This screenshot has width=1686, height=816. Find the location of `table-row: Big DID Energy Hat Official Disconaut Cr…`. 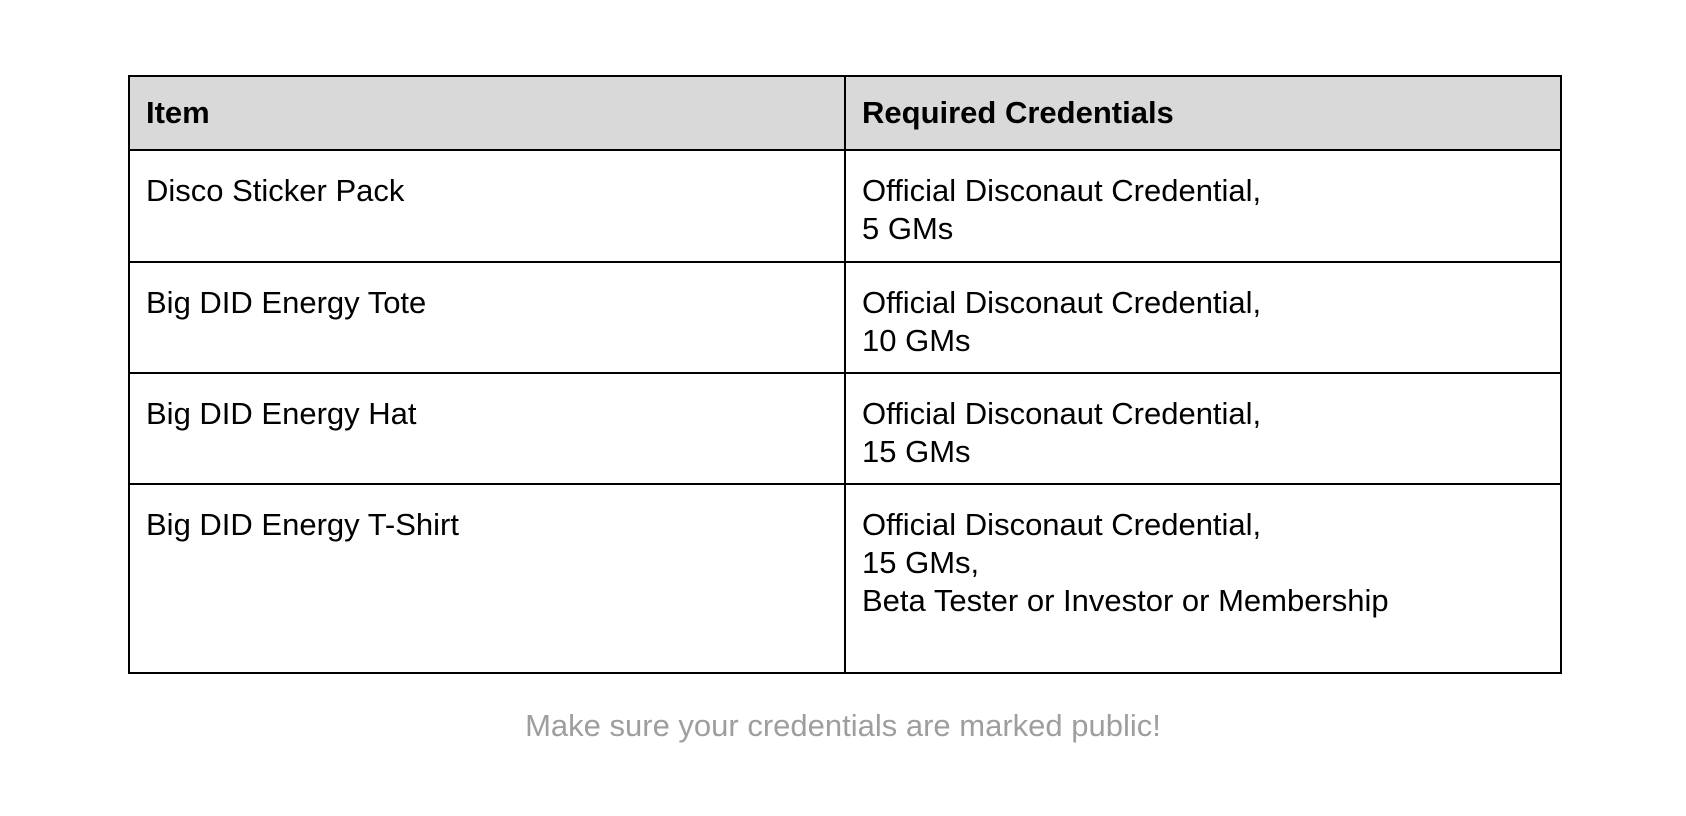

table-row: Big DID Energy Hat Official Disconaut Cr… is located at coordinates (845, 428).